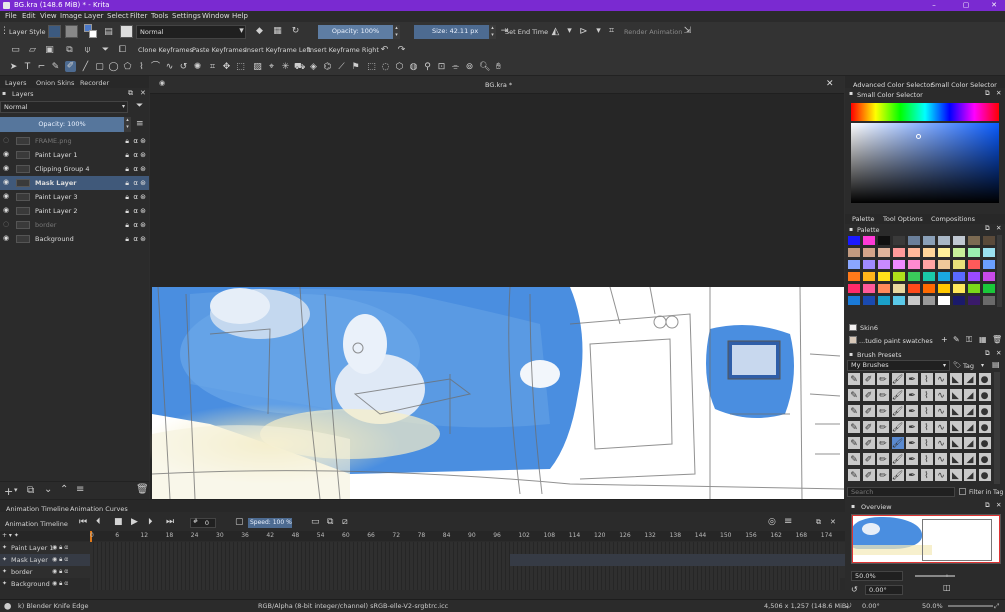 Image resolution: width=1005 pixels, height=612 pixels. What do you see at coordinates (74, 169) in the screenshot?
I see `layer-row: ◉ Clipping Group 4 🔒︎ α ⊛` at bounding box center [74, 169].